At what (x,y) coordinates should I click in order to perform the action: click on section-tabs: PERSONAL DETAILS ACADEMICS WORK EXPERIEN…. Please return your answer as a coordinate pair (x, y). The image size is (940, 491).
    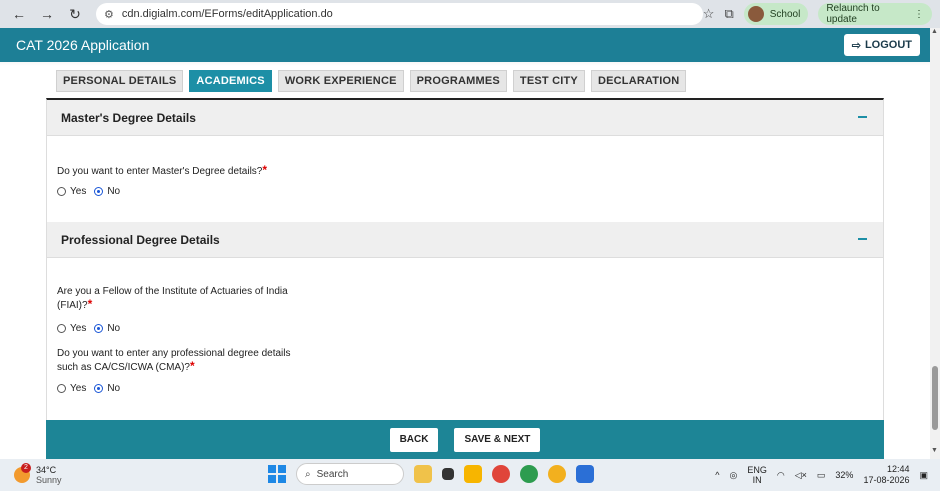
    Looking at the image, I should click on (371, 81).